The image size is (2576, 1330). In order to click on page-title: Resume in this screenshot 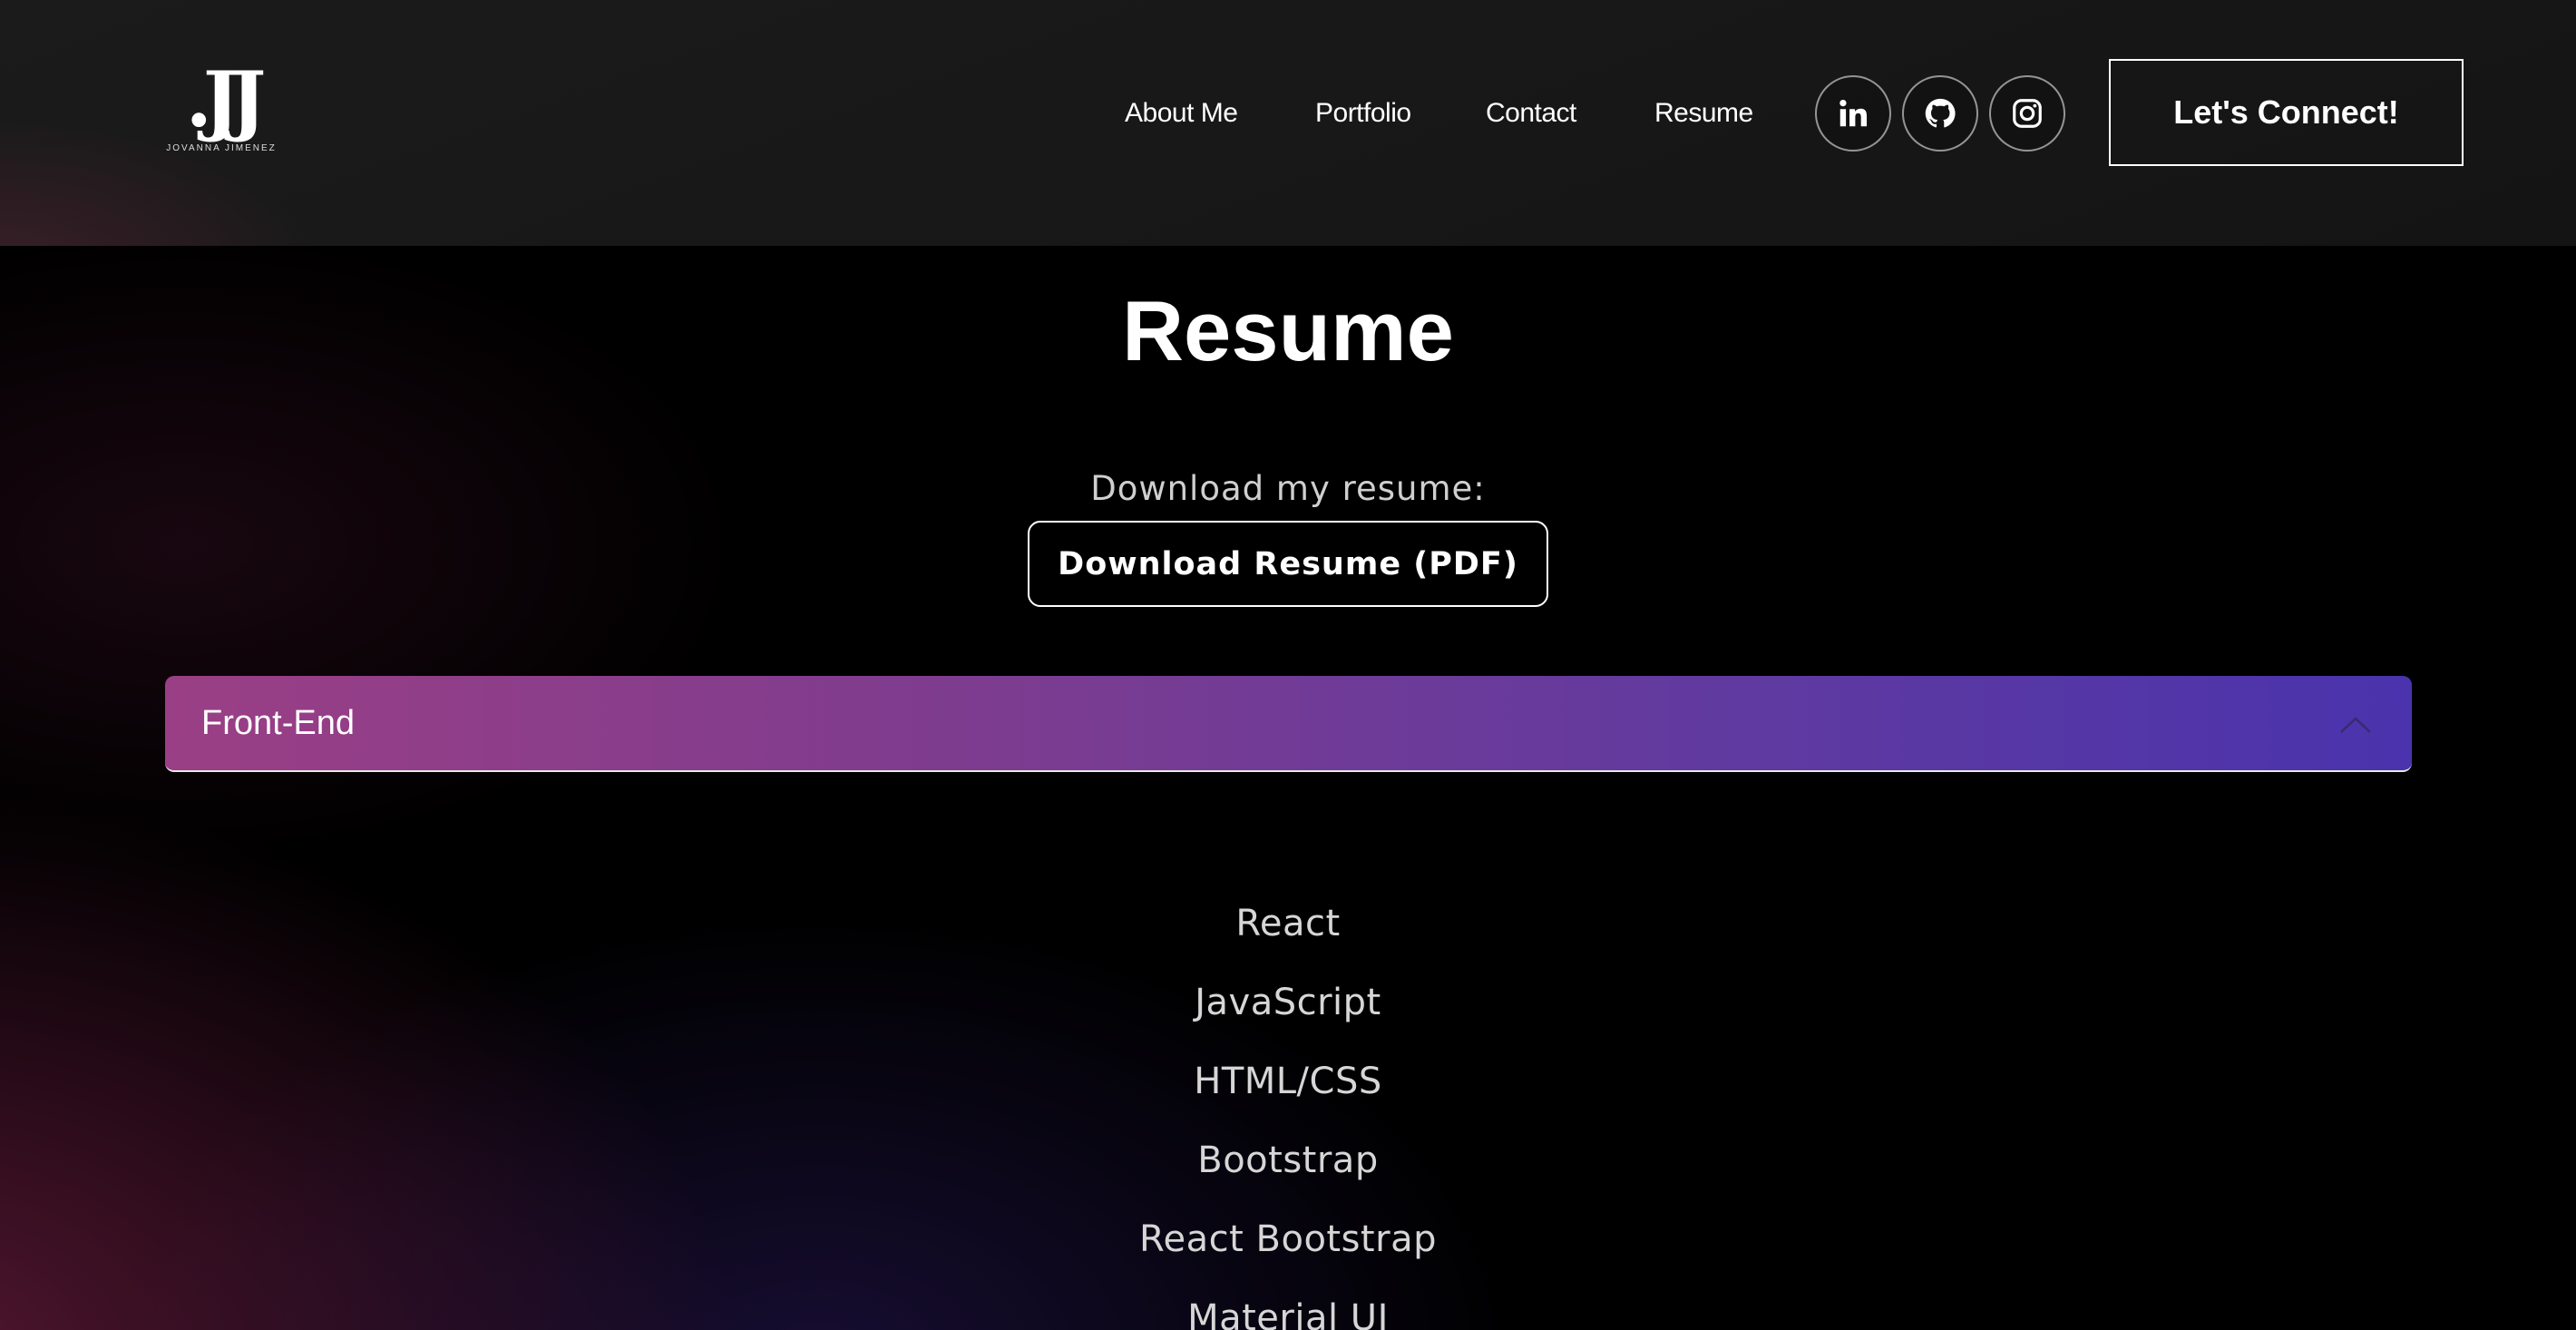, I will do `click(1288, 330)`.